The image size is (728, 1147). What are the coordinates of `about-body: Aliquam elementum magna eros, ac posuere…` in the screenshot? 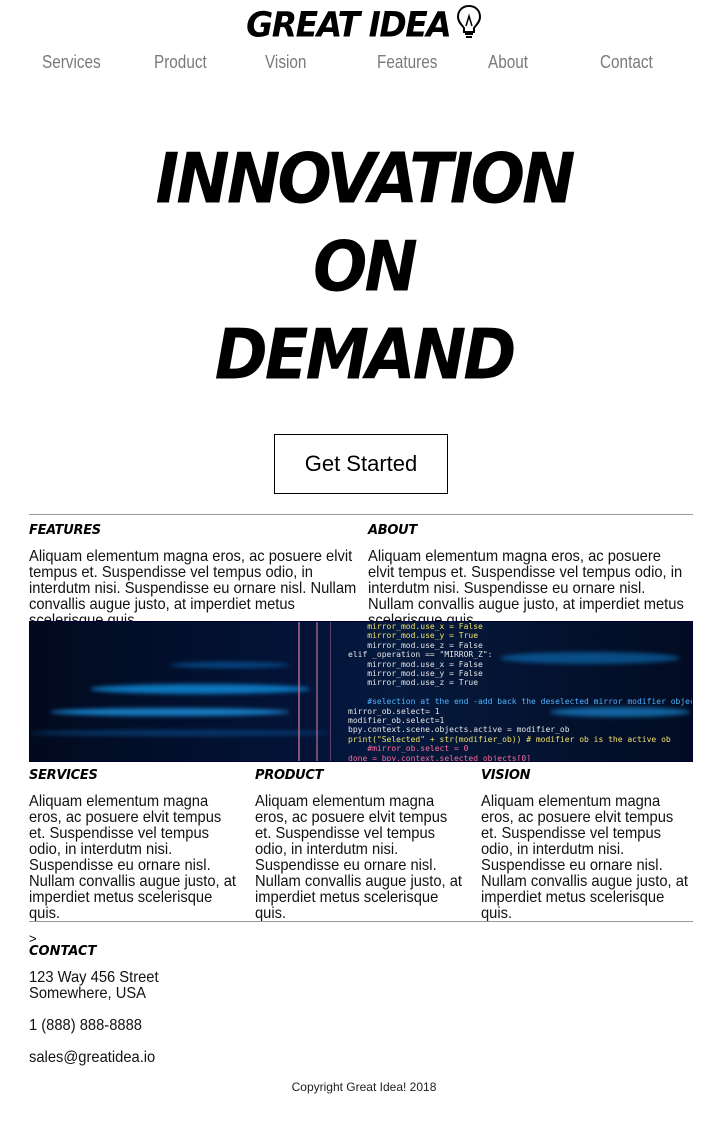 It's located at (526, 588).